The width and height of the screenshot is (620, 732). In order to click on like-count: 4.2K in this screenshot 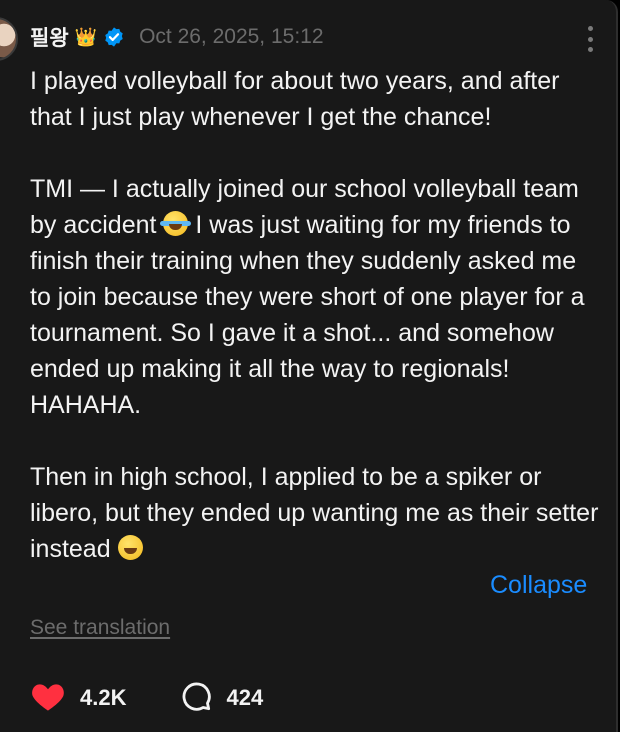, I will do `click(103, 697)`.